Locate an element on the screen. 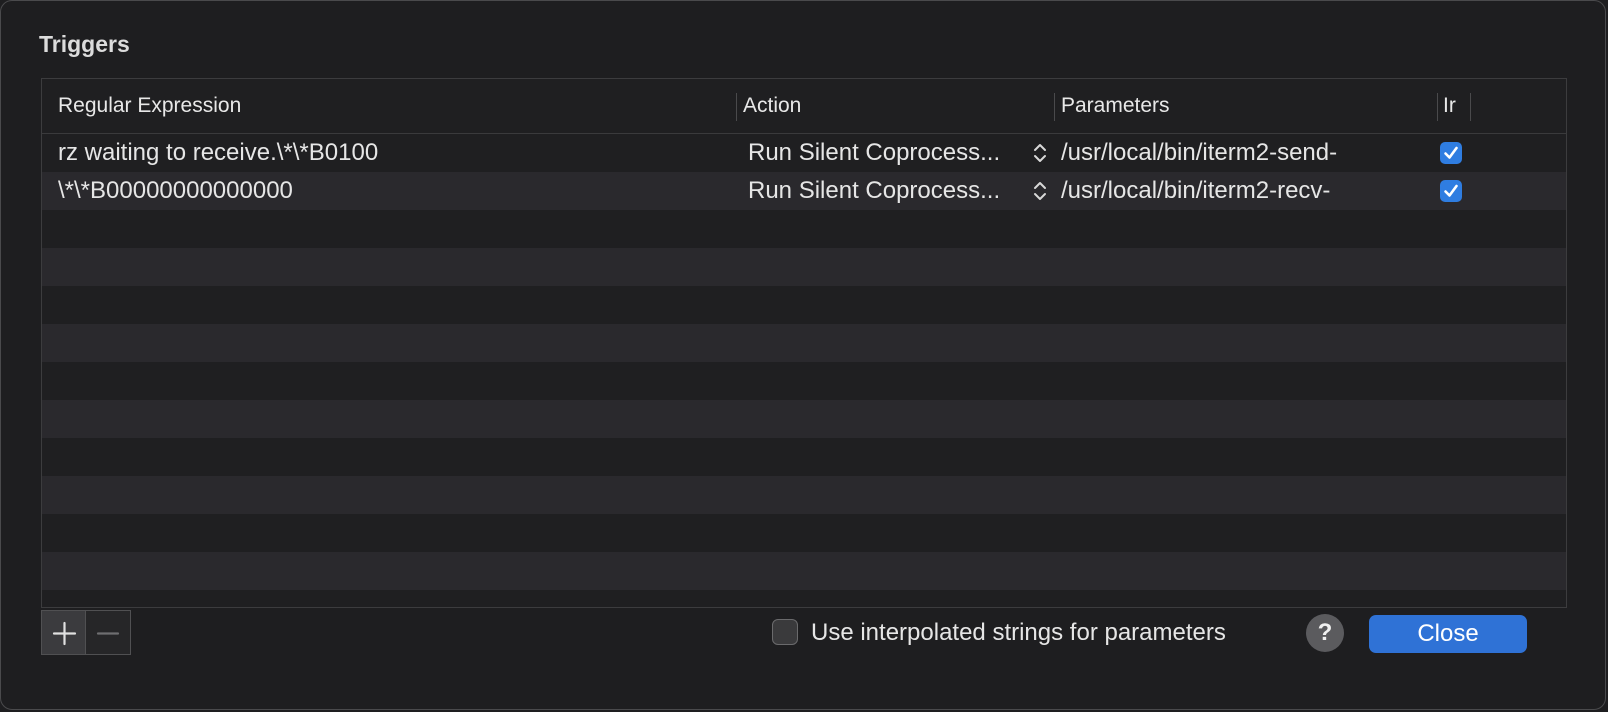  parameters-cell: /usr/local/bin/iterm2-send- is located at coordinates (1246, 153).